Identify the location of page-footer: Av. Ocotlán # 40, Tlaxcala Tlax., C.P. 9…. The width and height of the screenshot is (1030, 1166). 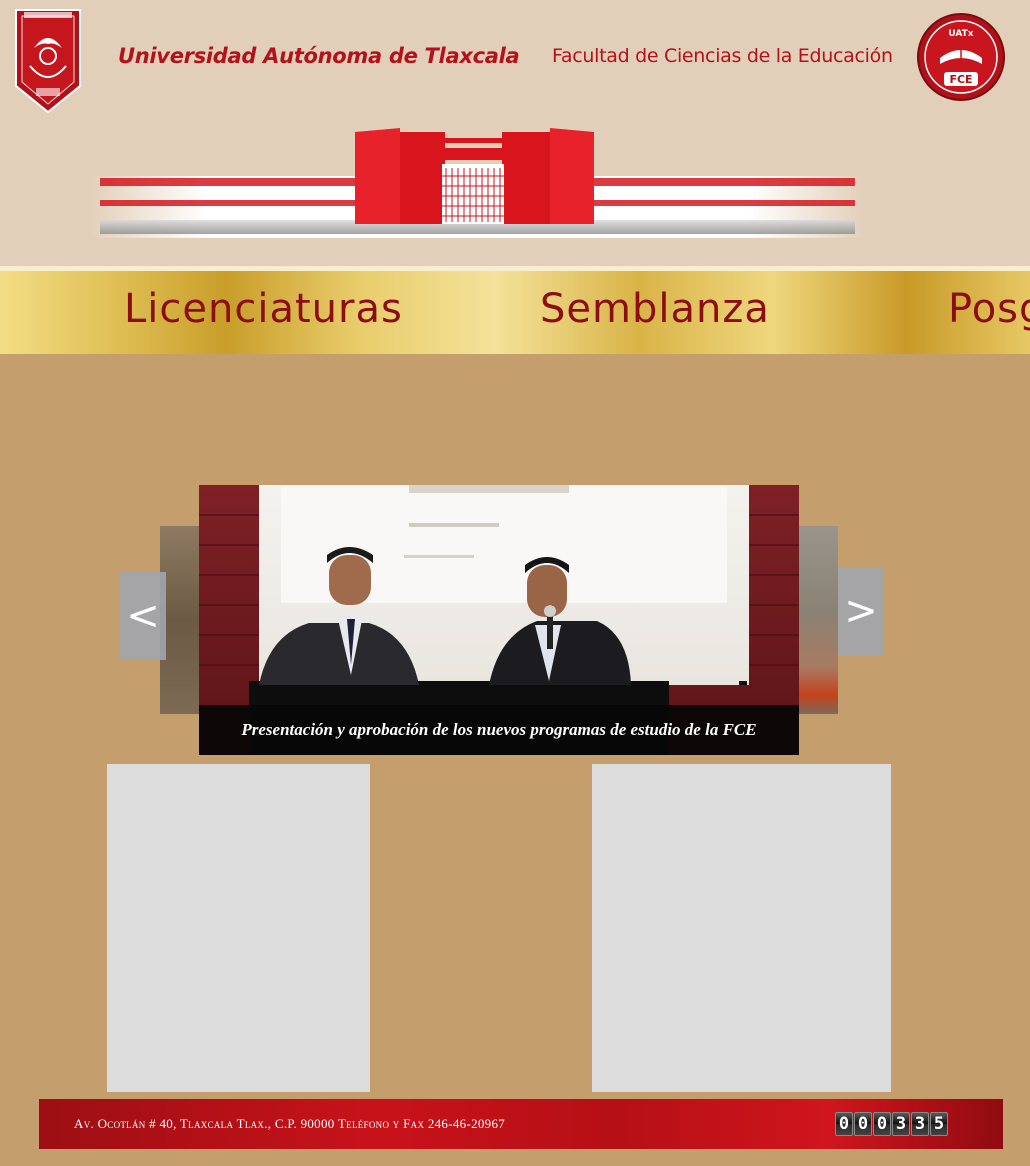
(521, 1124).